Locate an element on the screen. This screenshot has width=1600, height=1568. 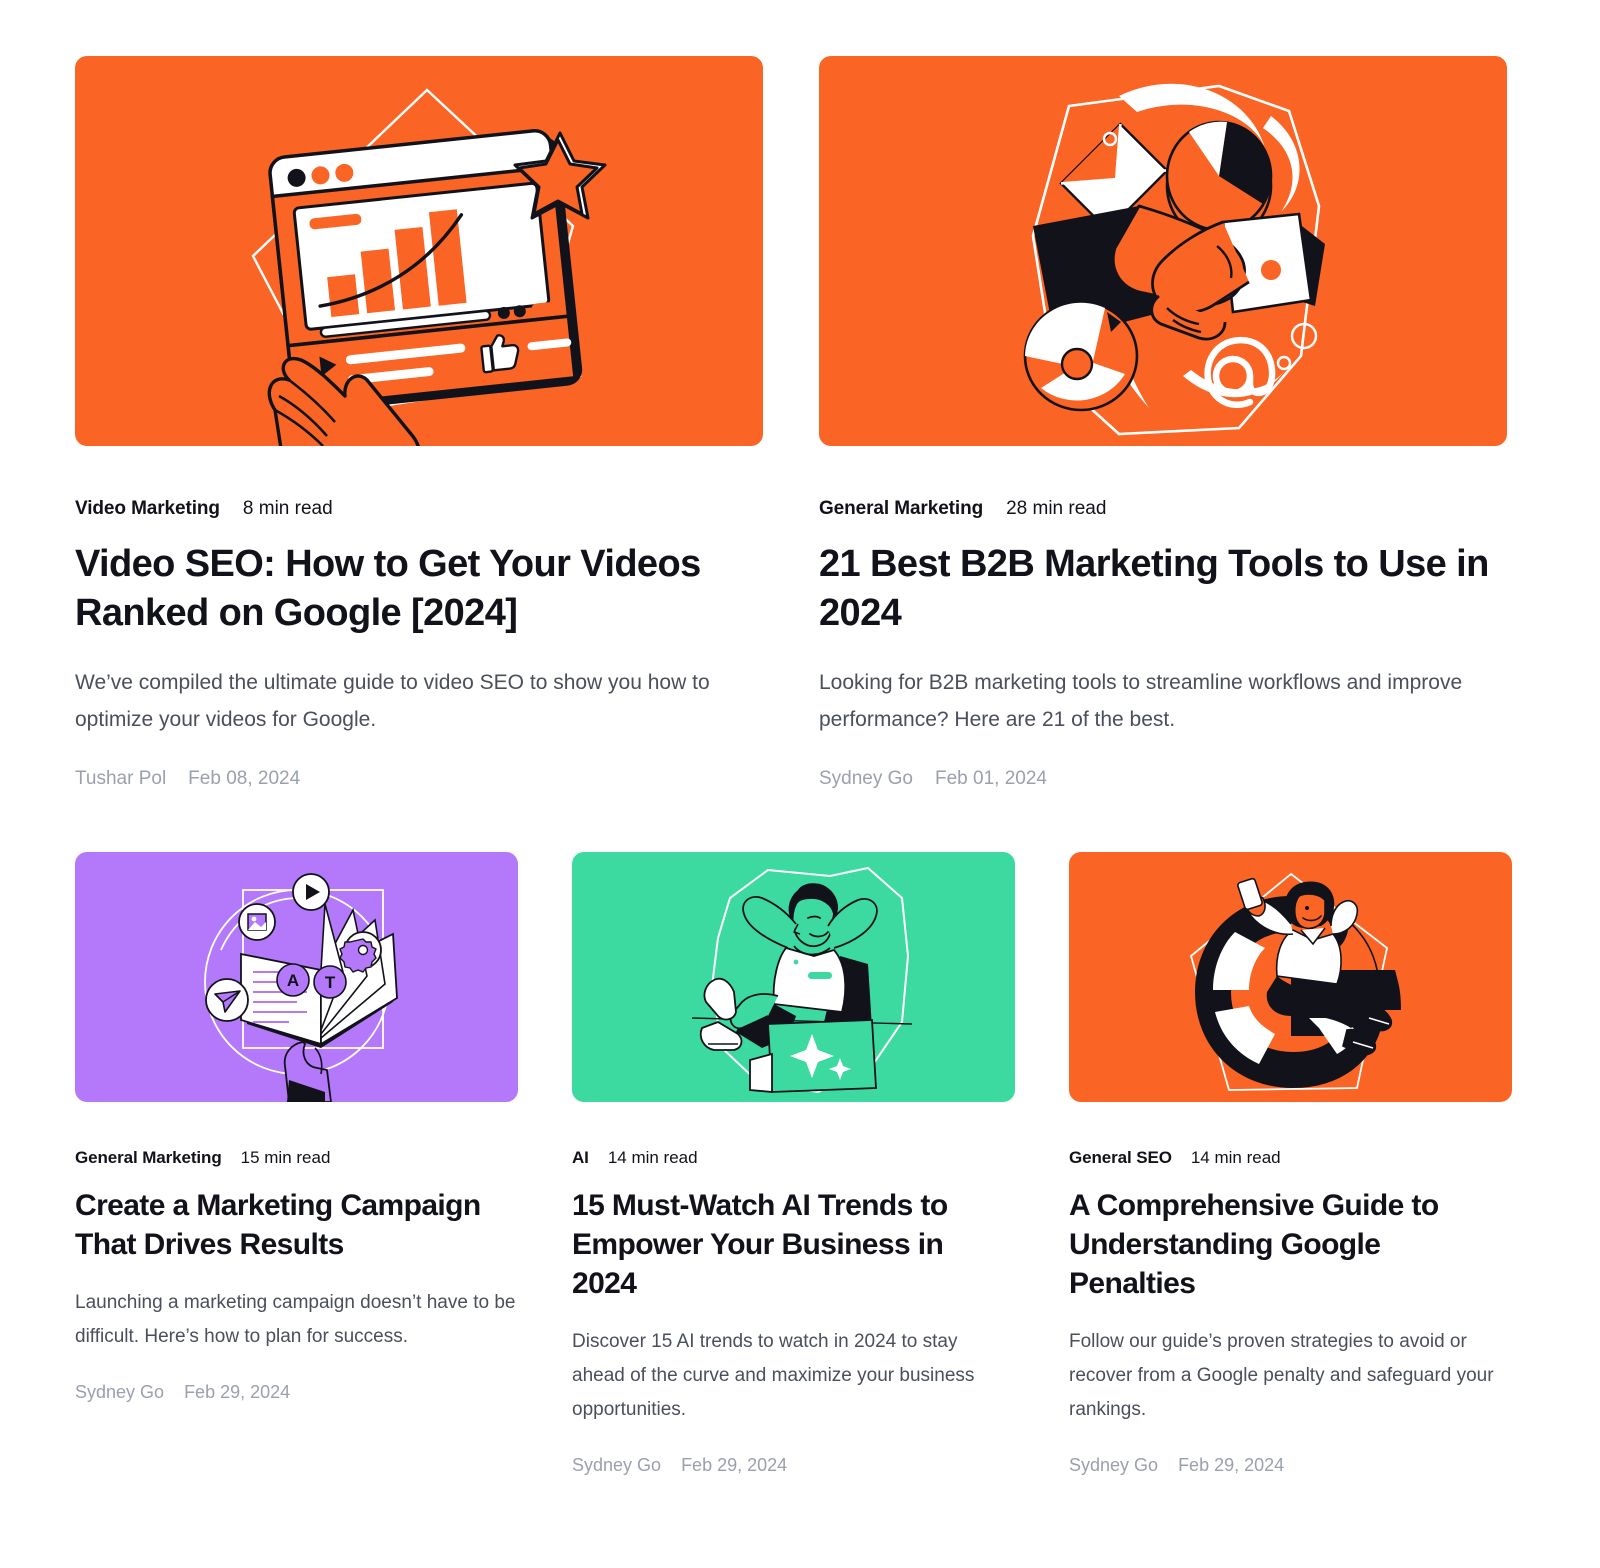
article-date: Feb 08, 2024 is located at coordinates (244, 778).